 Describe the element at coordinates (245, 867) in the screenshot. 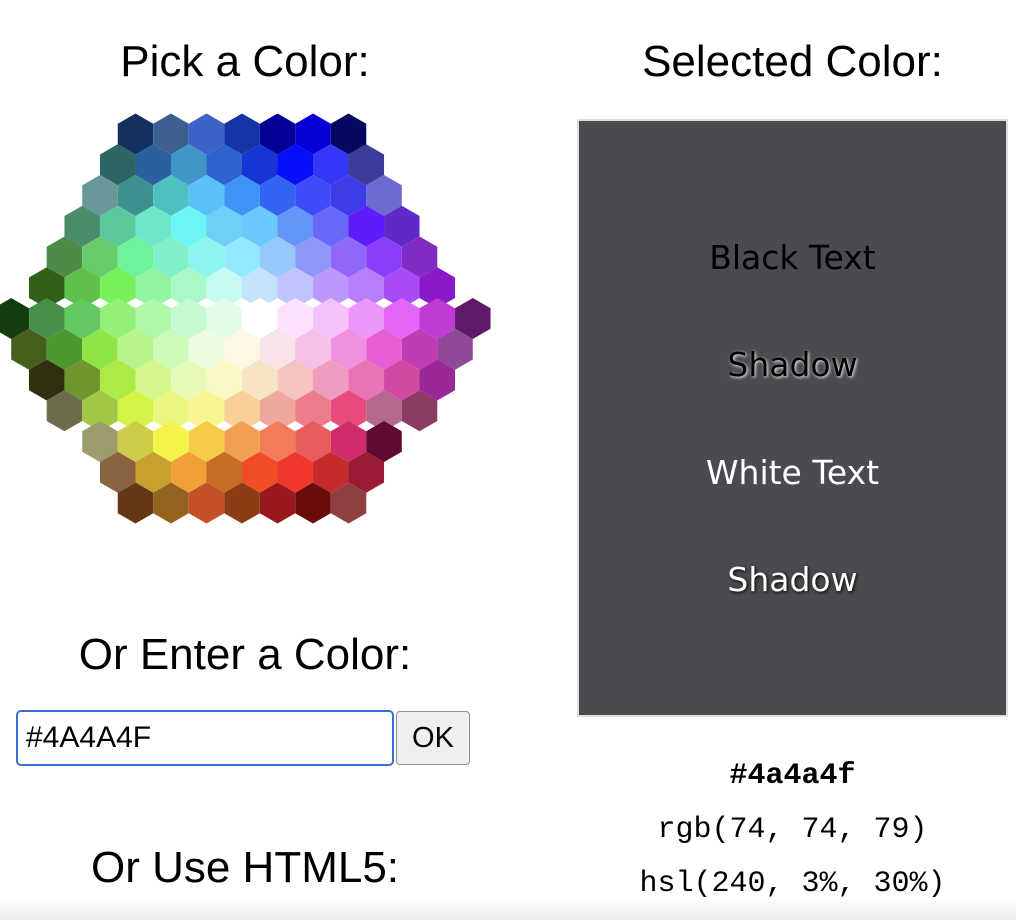

I see `html5-heading: Or Use HTML5:` at that location.